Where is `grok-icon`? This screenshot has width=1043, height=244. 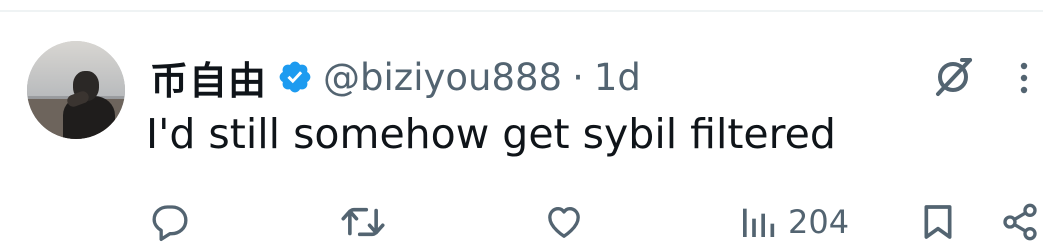 grok-icon is located at coordinates (953, 77).